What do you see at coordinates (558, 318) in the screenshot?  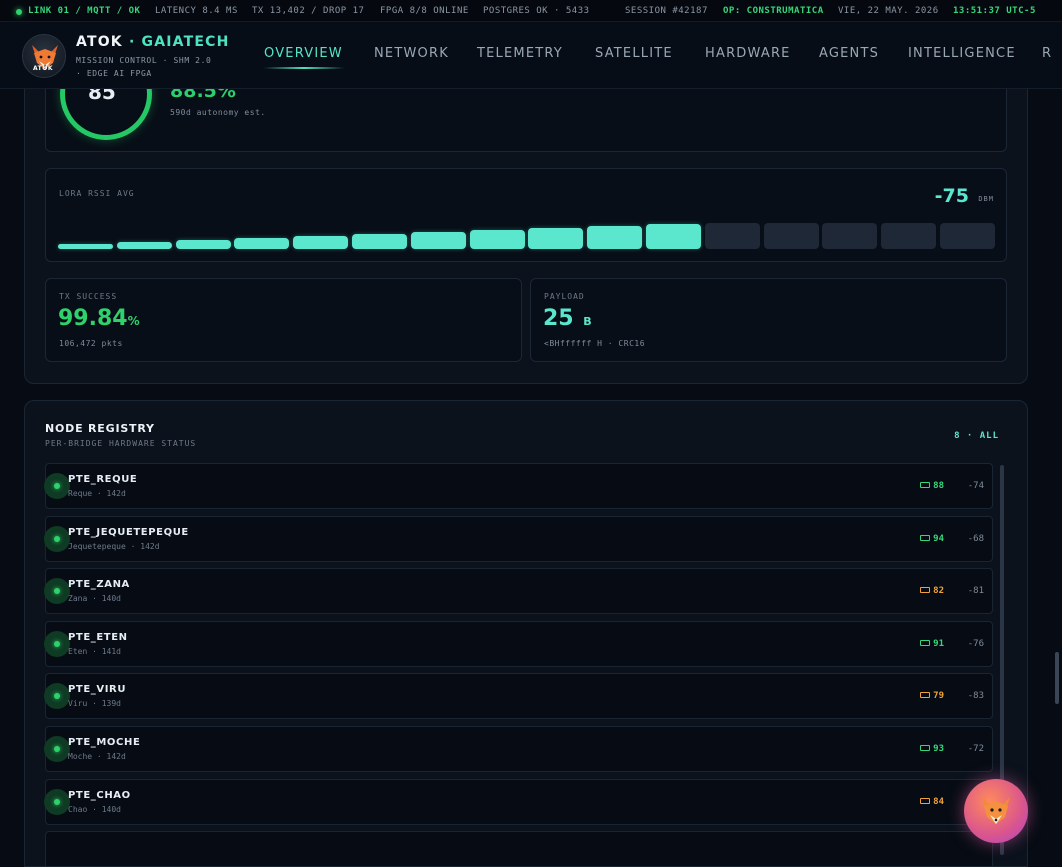 I see `payload-value: 25` at bounding box center [558, 318].